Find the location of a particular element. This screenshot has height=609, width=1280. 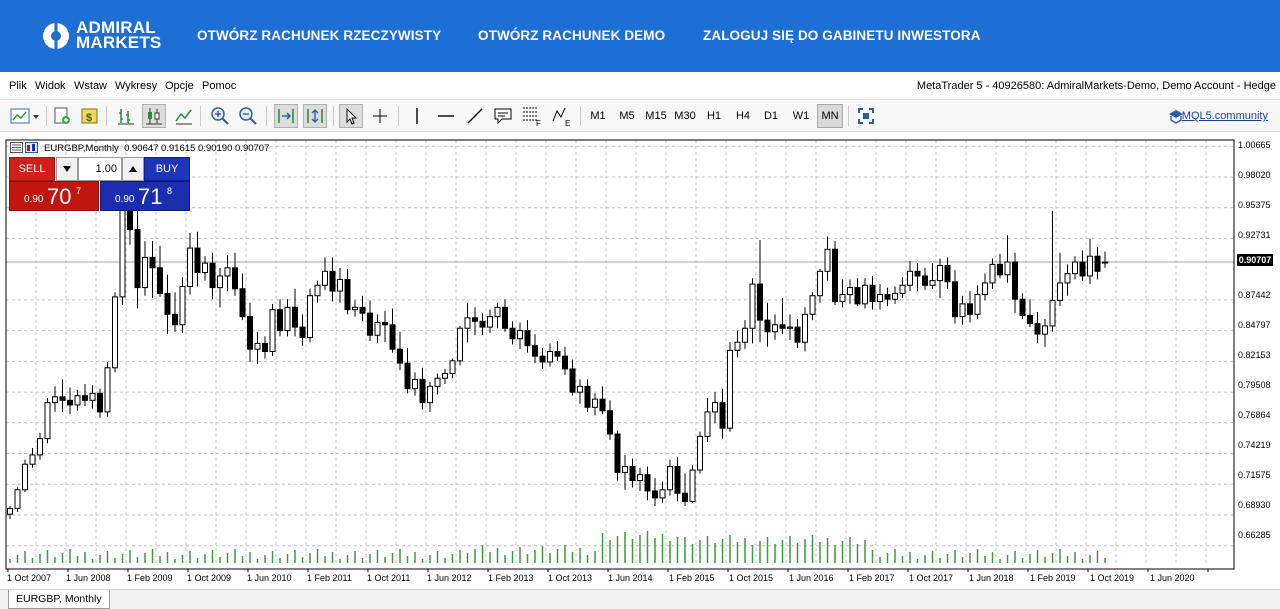

one-click-trading-panel: SELL BUY 0.90 70 7 0.90 71 8 is located at coordinates (99, 184).